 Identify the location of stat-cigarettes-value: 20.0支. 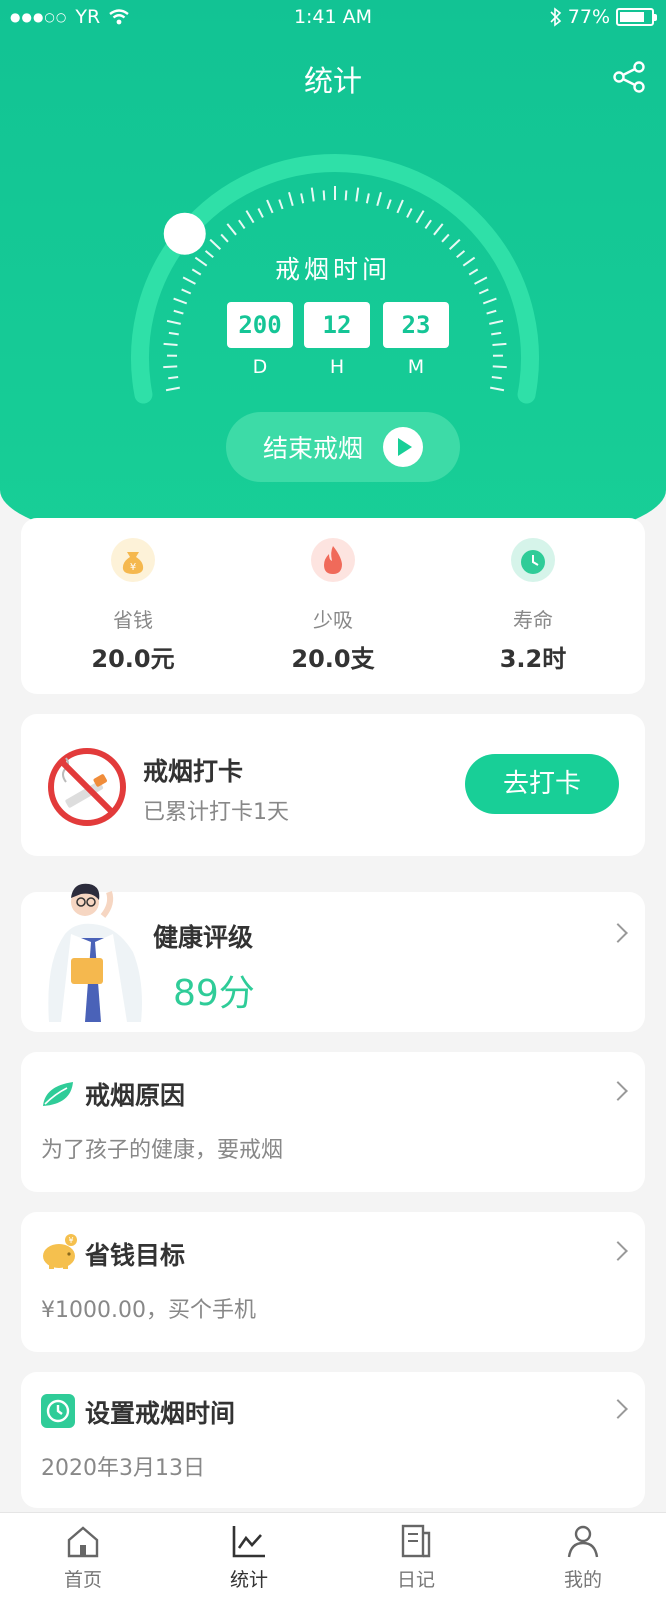
(333, 659).